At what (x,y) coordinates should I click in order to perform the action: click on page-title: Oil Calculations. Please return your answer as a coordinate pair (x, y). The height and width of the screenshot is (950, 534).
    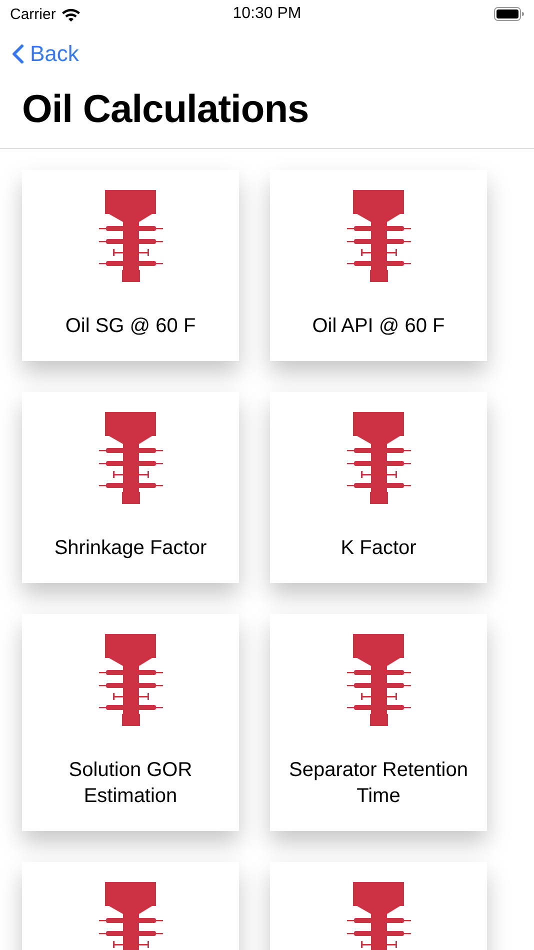
    Looking at the image, I should click on (267, 114).